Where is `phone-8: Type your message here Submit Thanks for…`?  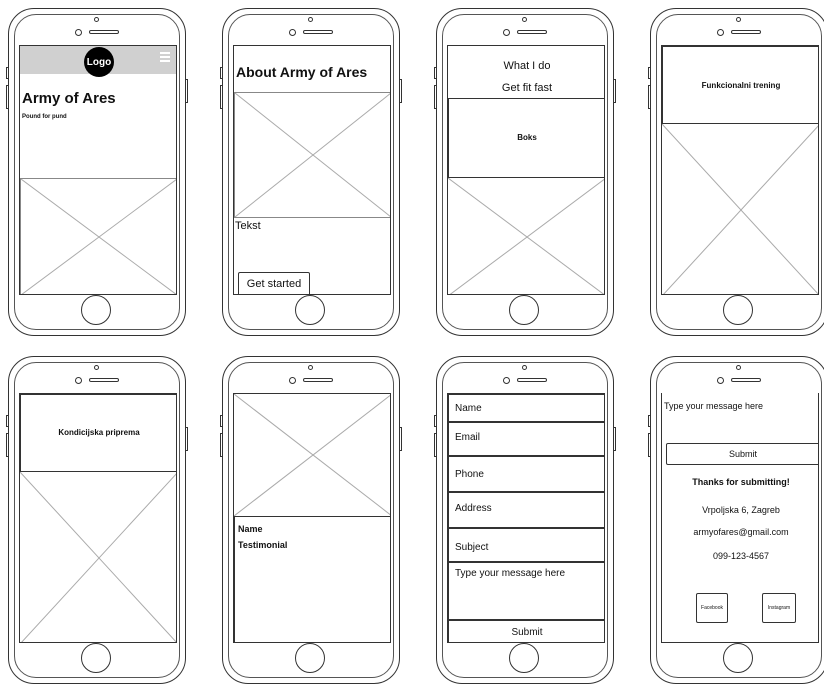 phone-8: Type your message here Submit Thanks for… is located at coordinates (736, 520).